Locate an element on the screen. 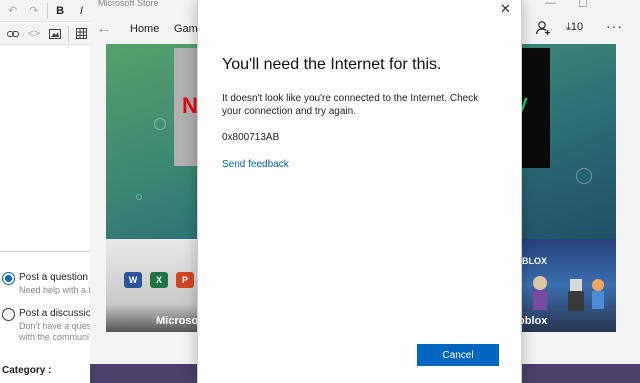 This screenshot has height=383, width=640. italic-icon: I is located at coordinates (81, 11).